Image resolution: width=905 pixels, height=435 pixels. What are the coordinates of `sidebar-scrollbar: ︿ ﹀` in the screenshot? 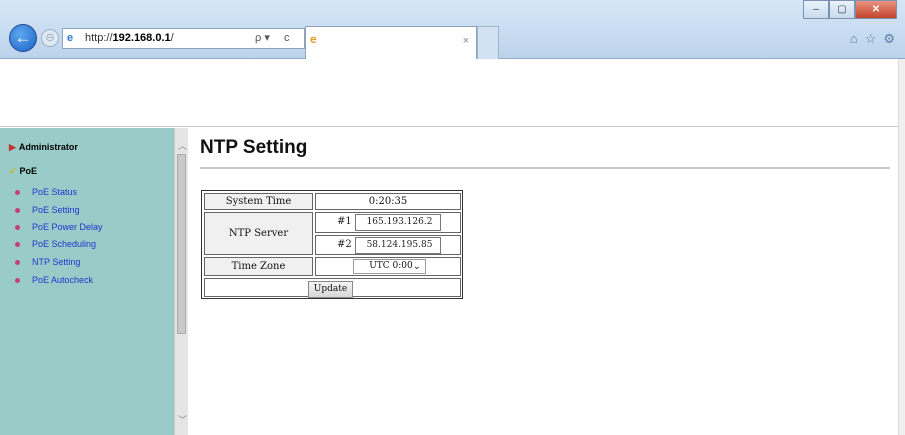 It's located at (181, 281).